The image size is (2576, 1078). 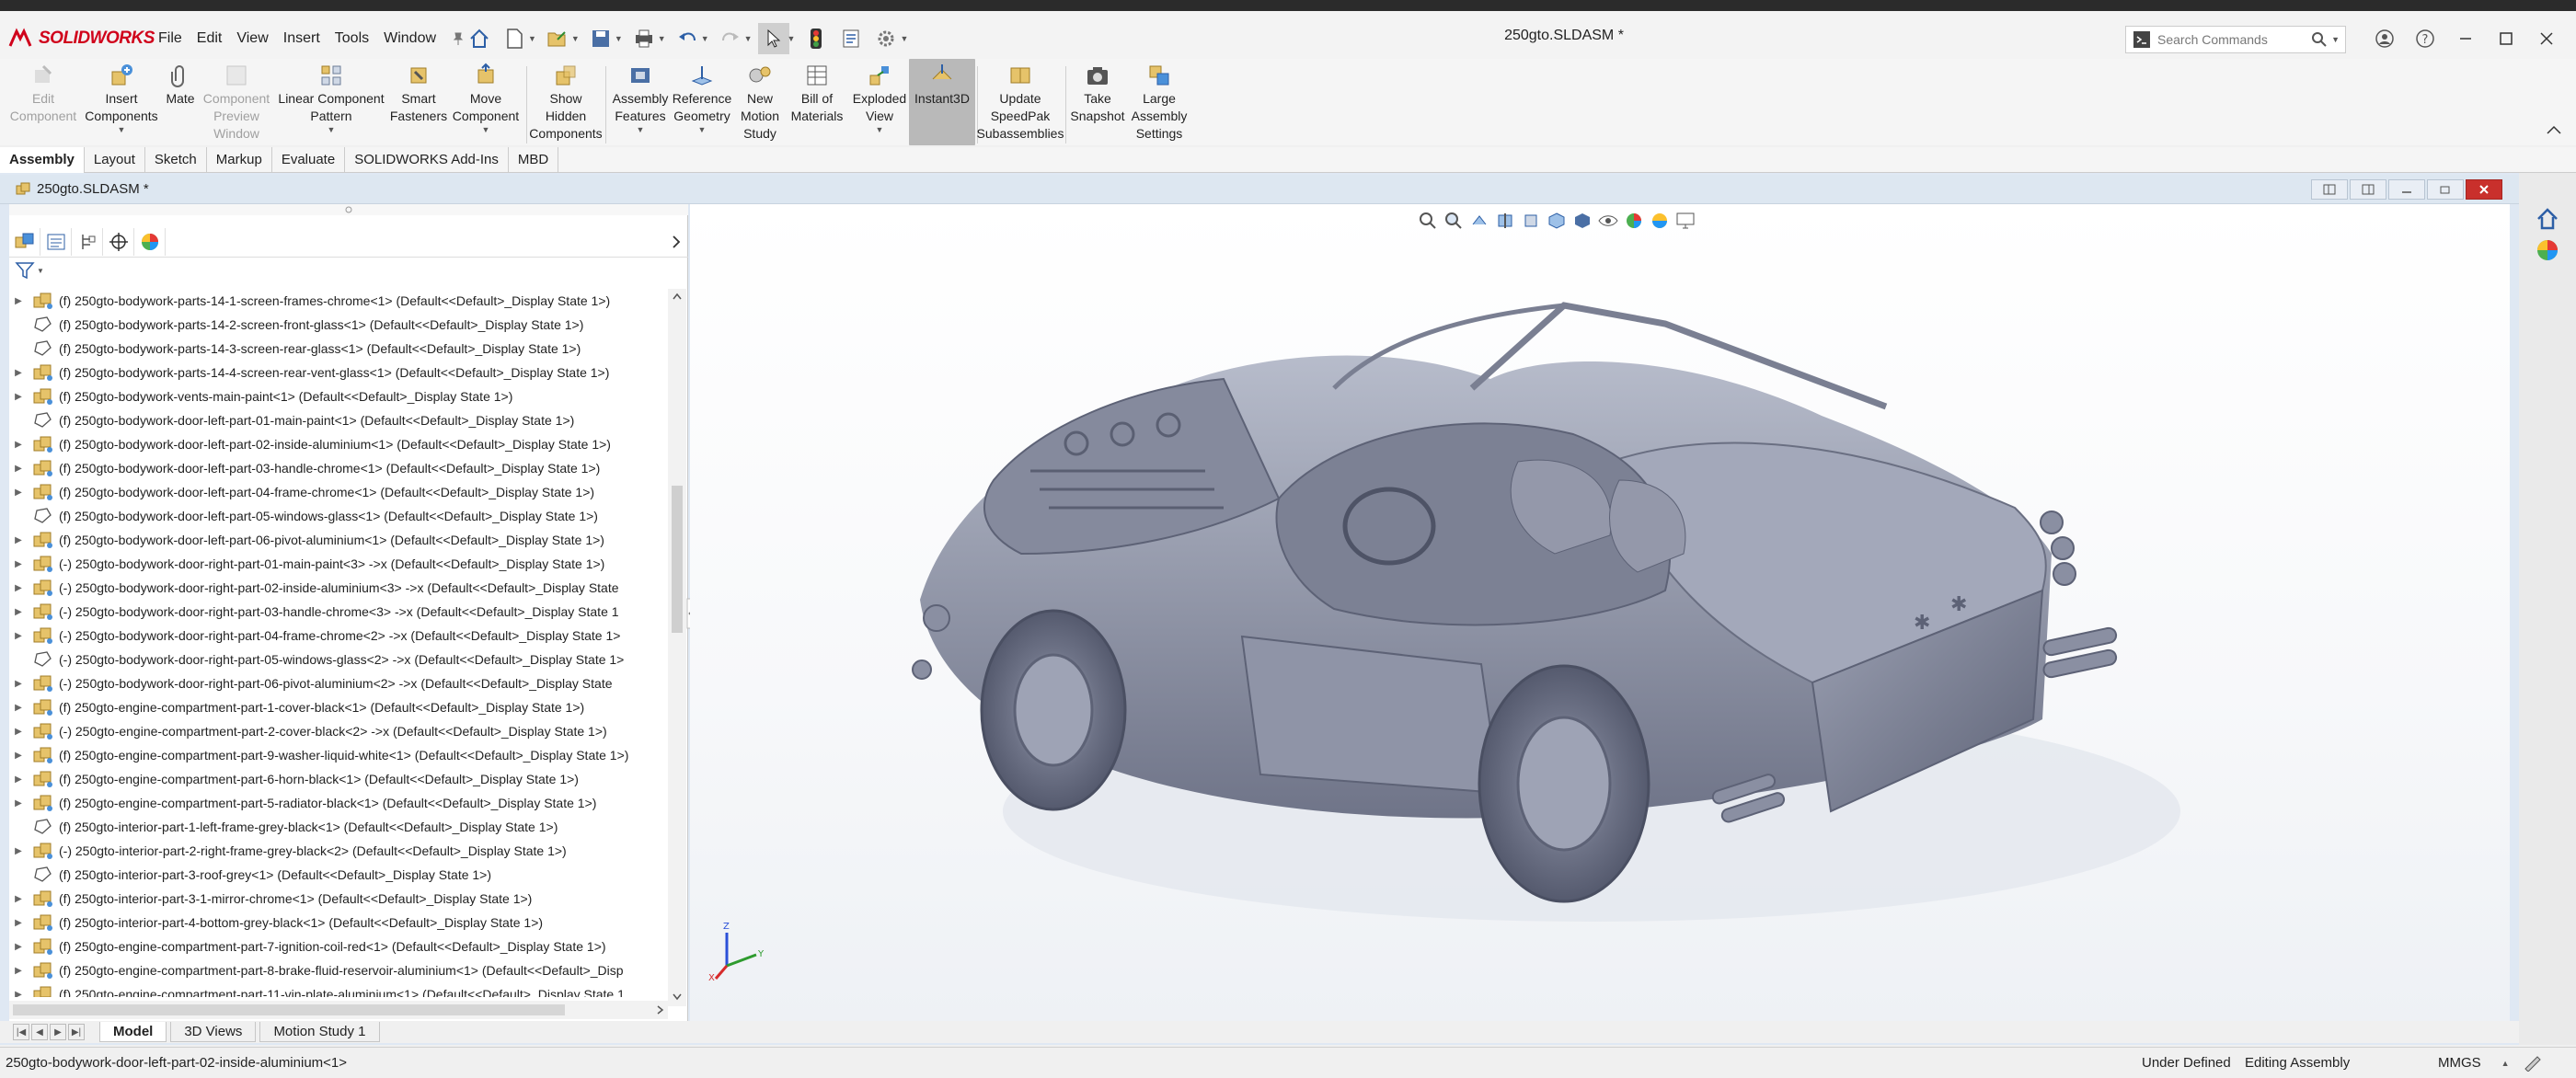 What do you see at coordinates (210, 39) in the screenshot?
I see `menu-edit: Edit` at bounding box center [210, 39].